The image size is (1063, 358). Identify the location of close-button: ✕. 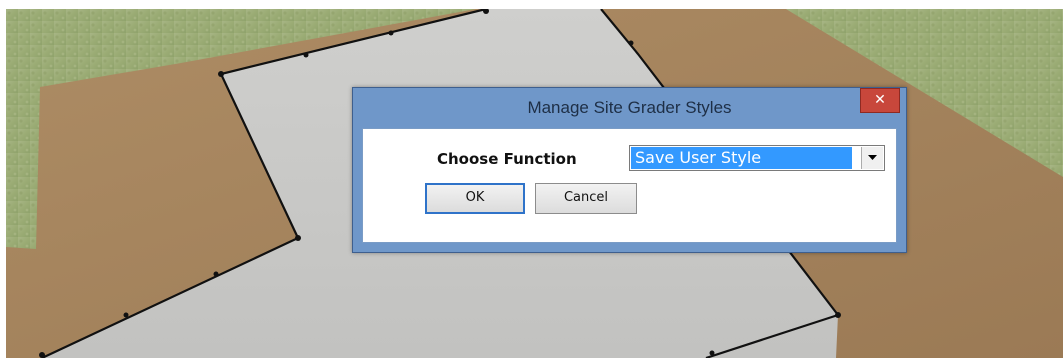
(880, 100).